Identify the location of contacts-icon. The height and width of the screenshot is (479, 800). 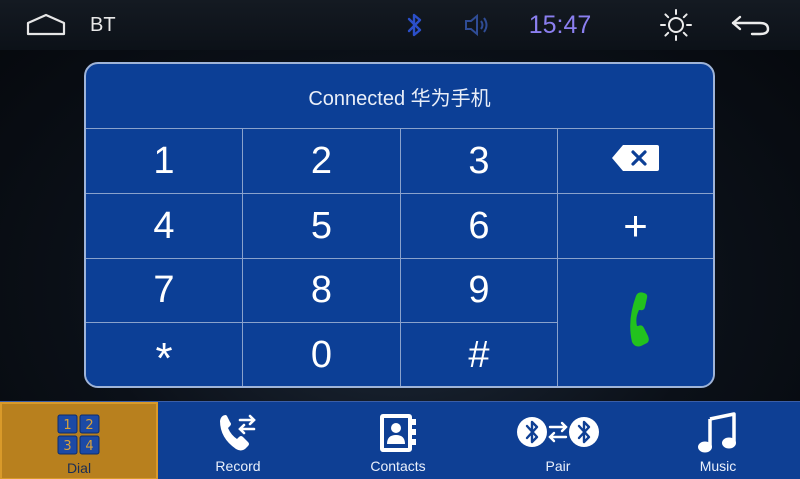
(398, 433).